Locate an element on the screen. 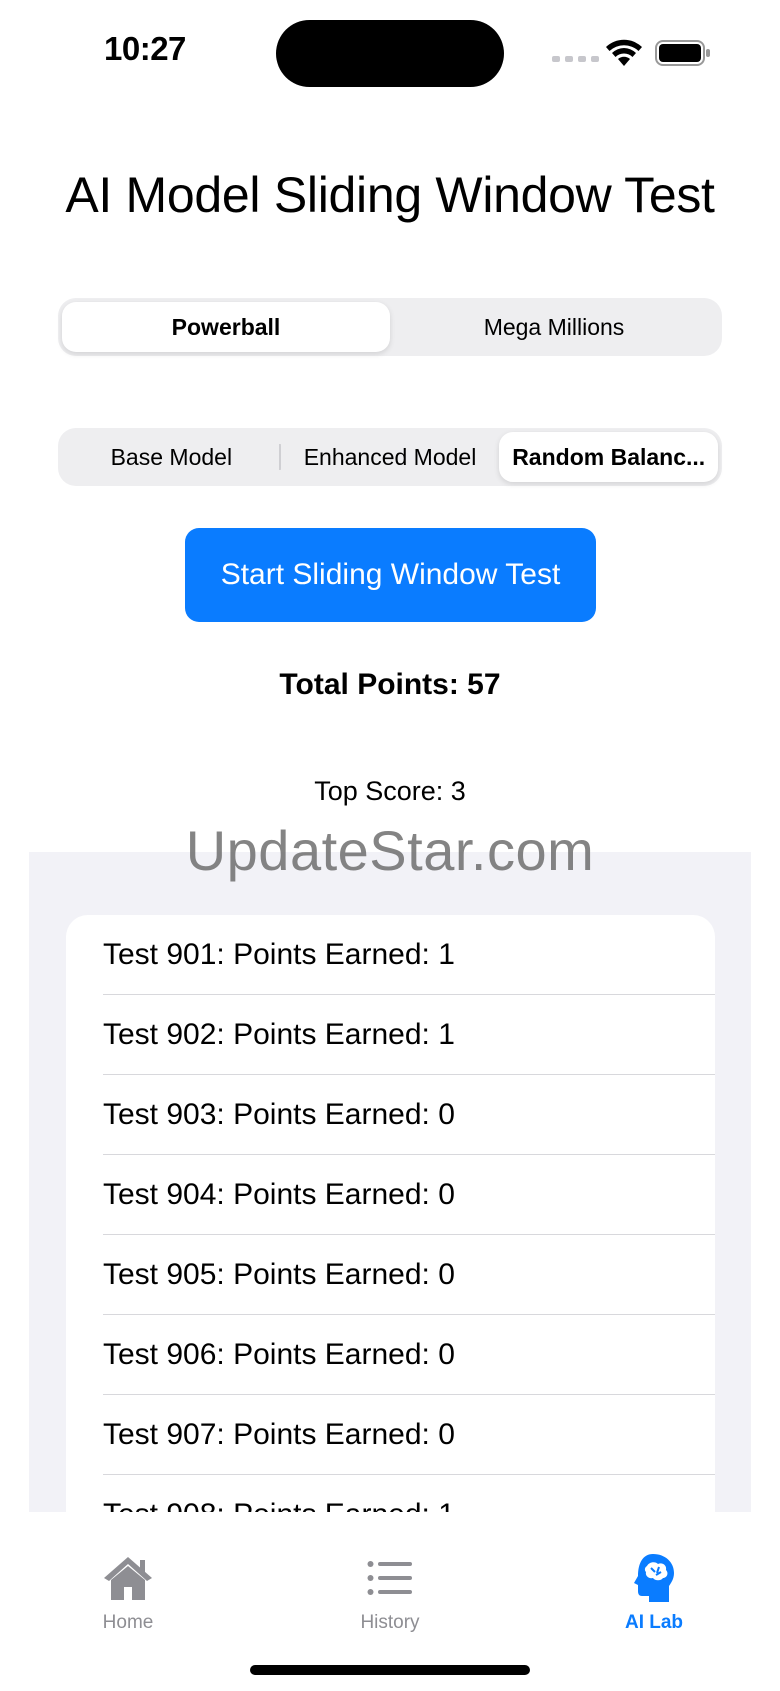  list-item: Test 901: Points Earned: 1 is located at coordinates (390, 955).